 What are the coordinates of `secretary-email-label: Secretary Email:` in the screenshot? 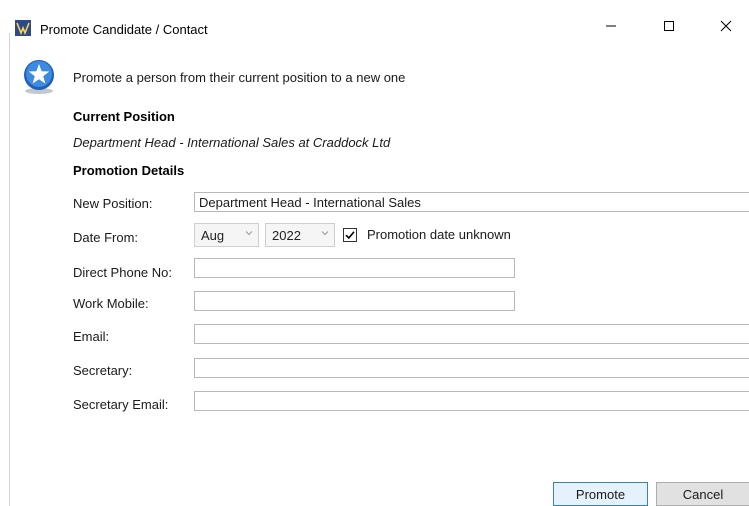 It's located at (121, 404).